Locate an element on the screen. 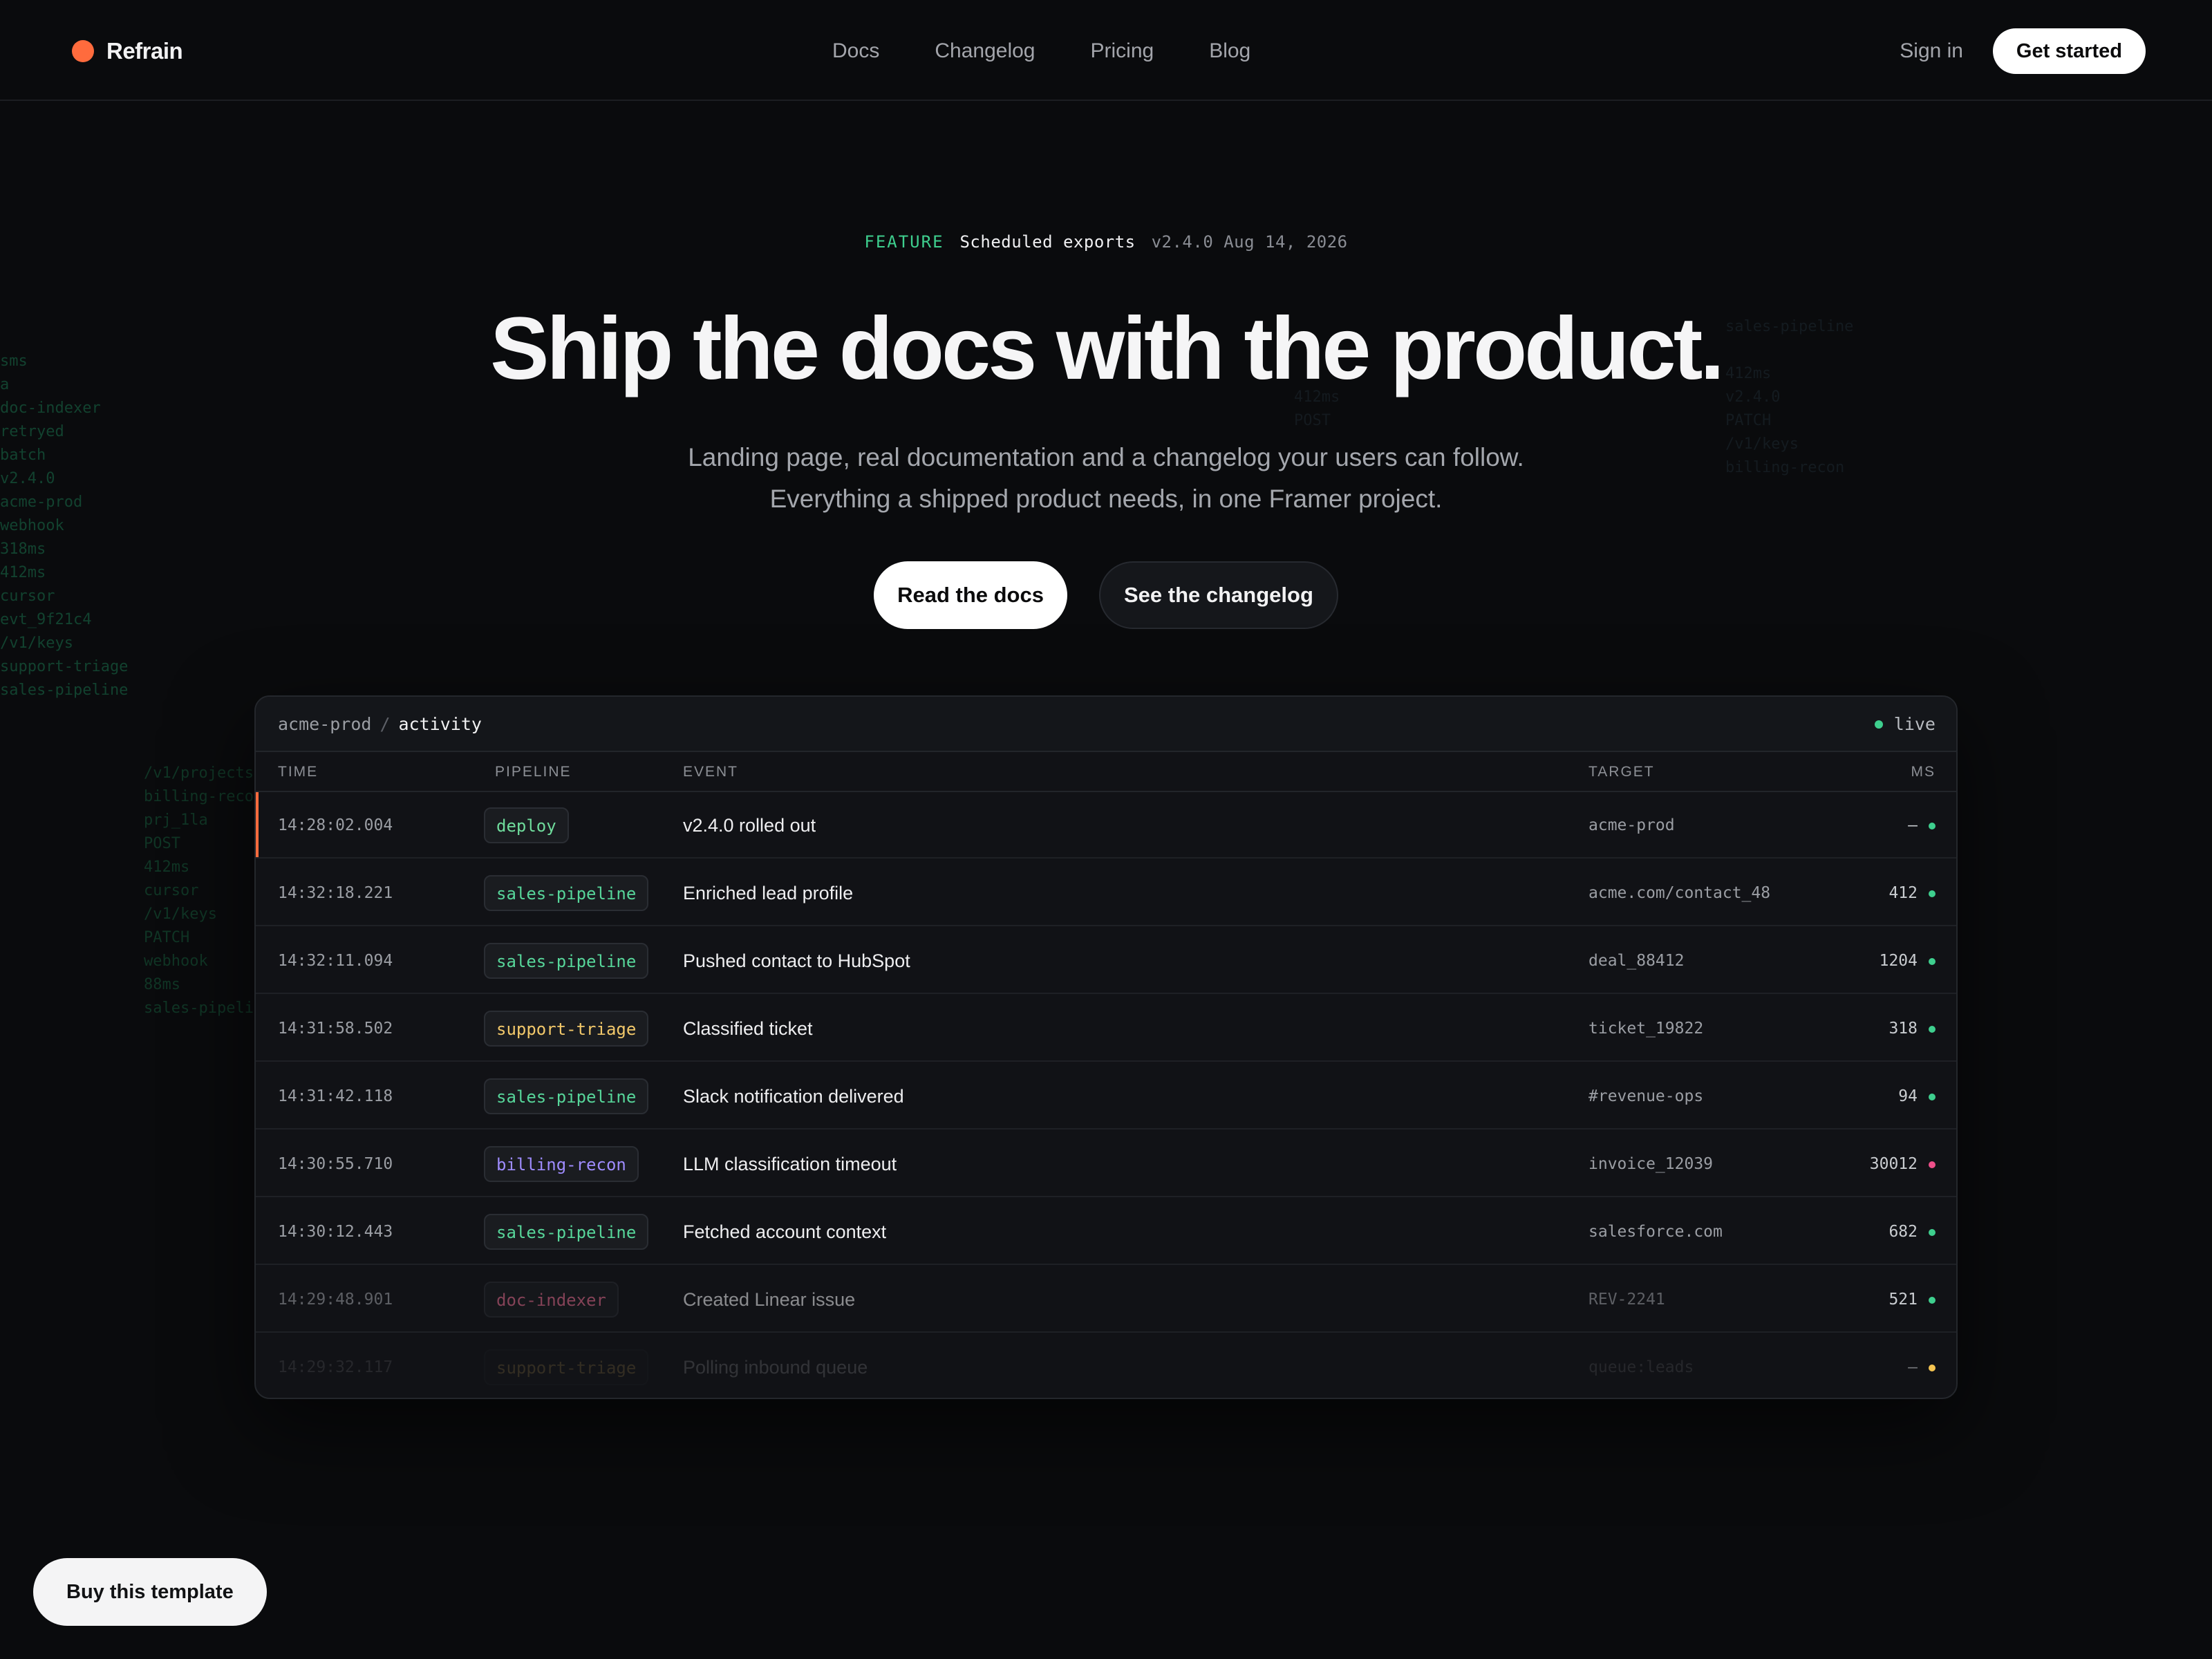  background-code-line: 318ms is located at coordinates (23, 549).